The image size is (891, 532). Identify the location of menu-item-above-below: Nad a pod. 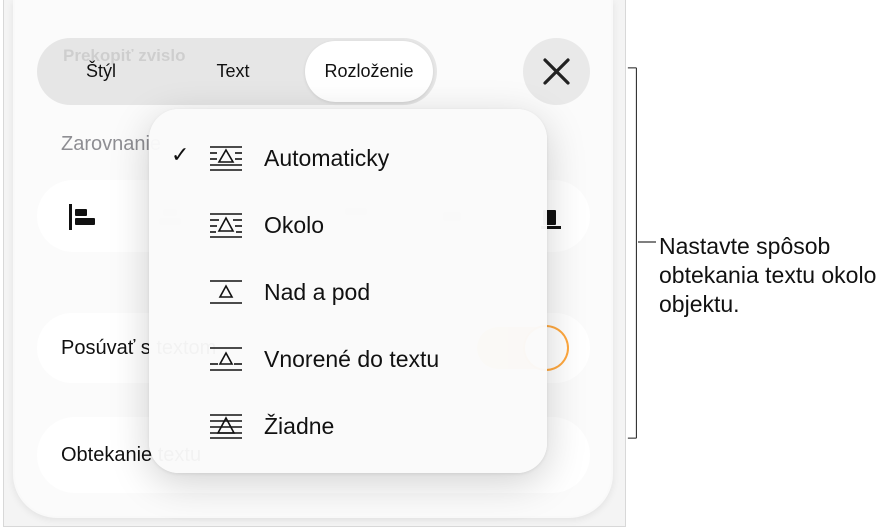
(348, 292).